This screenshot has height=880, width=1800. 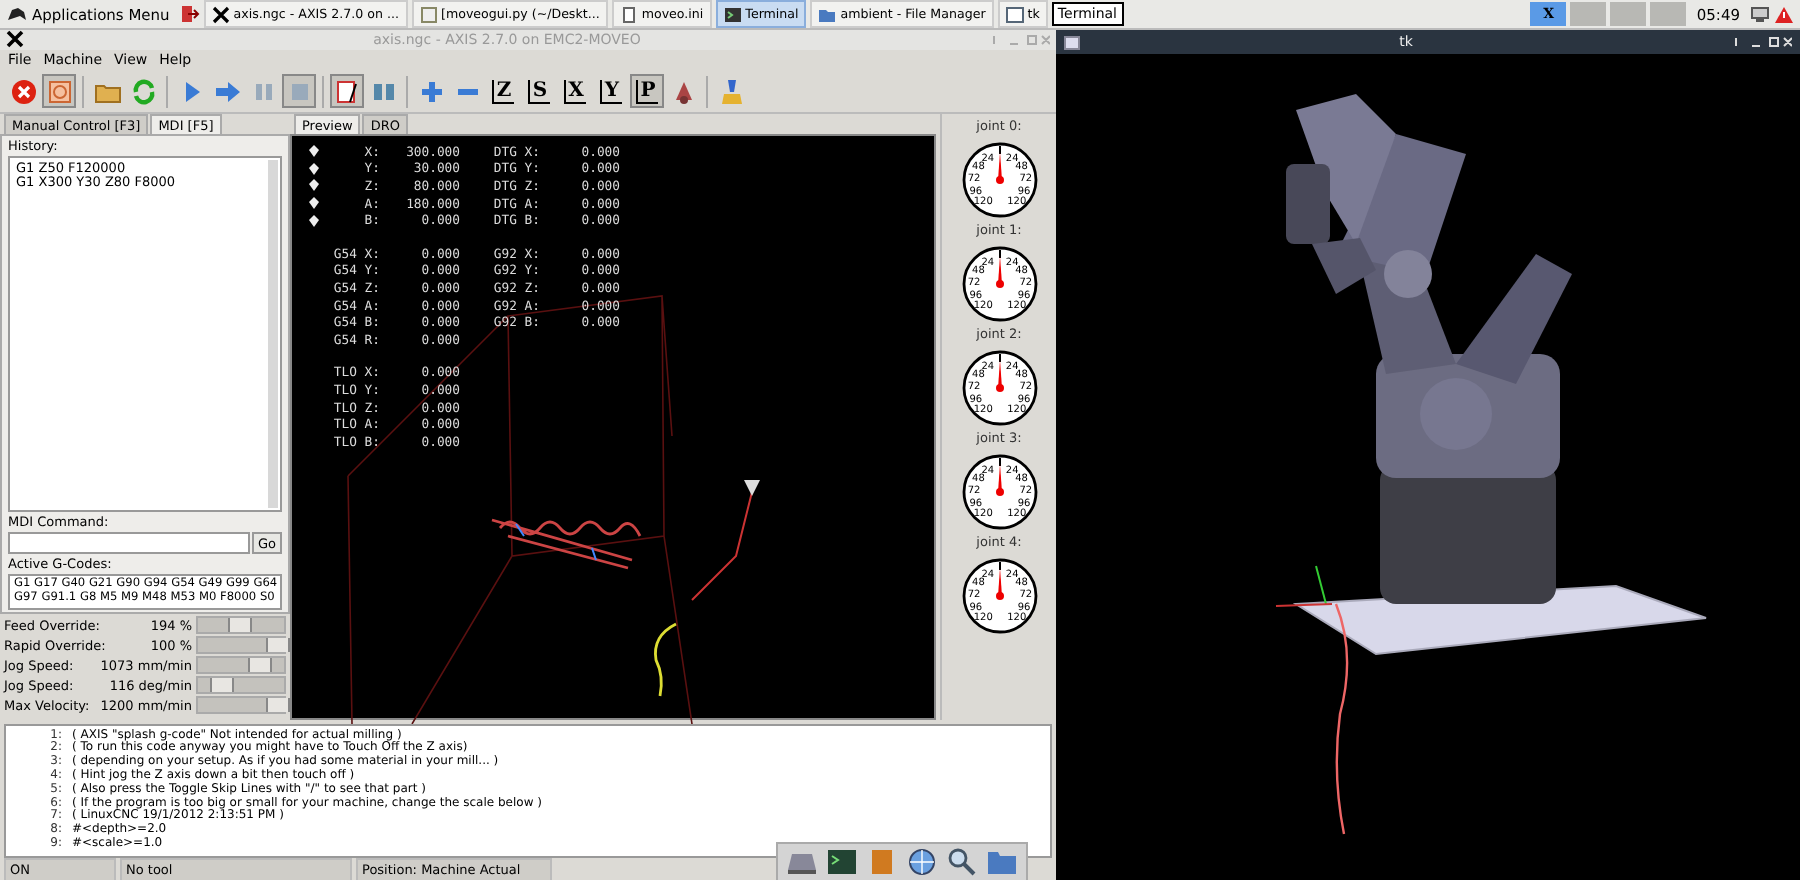 I want to click on x-axis-line, so click(x=1304, y=605).